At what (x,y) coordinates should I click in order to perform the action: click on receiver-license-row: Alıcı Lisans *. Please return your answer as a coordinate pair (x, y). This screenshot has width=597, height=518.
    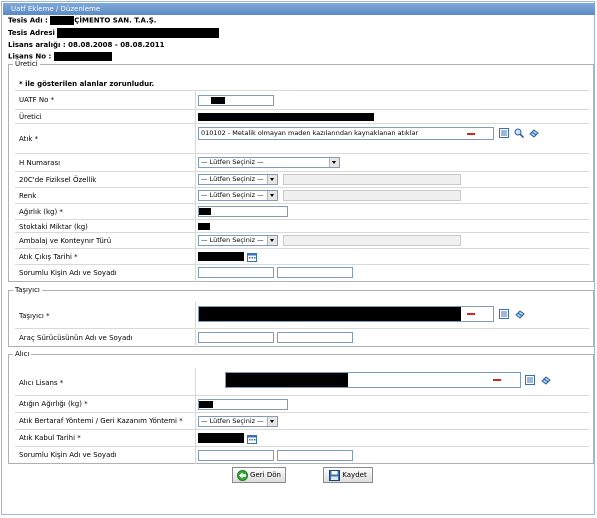
    Looking at the image, I should click on (302, 382).